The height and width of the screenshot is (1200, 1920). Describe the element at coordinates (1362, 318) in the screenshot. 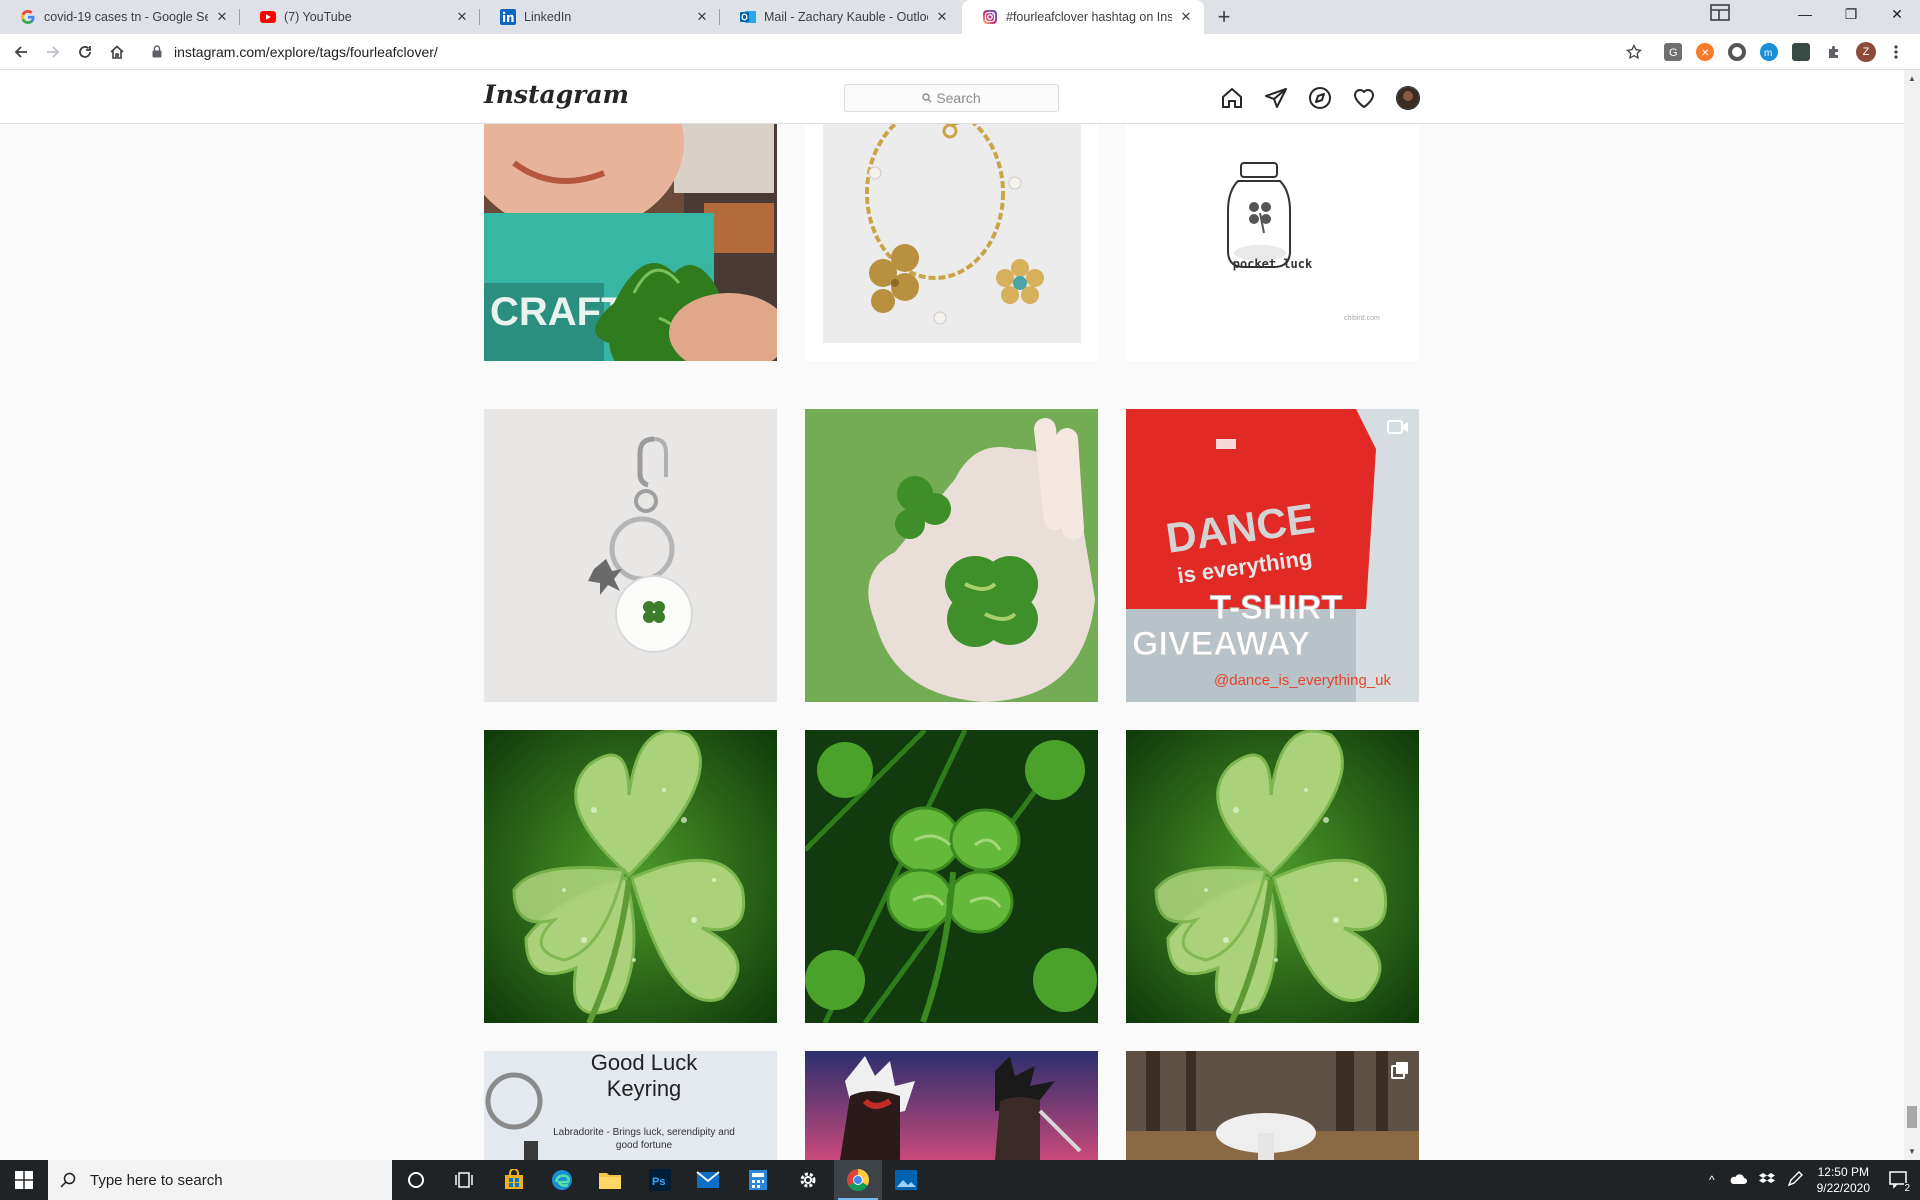

I see `watermark: chibird.com` at that location.